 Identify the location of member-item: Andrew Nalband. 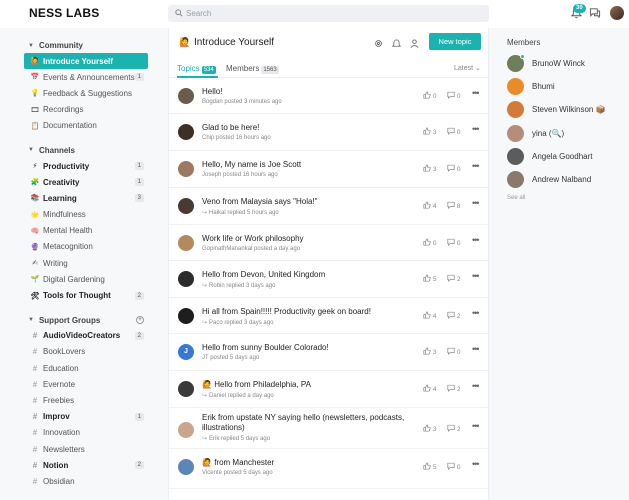
(567, 179).